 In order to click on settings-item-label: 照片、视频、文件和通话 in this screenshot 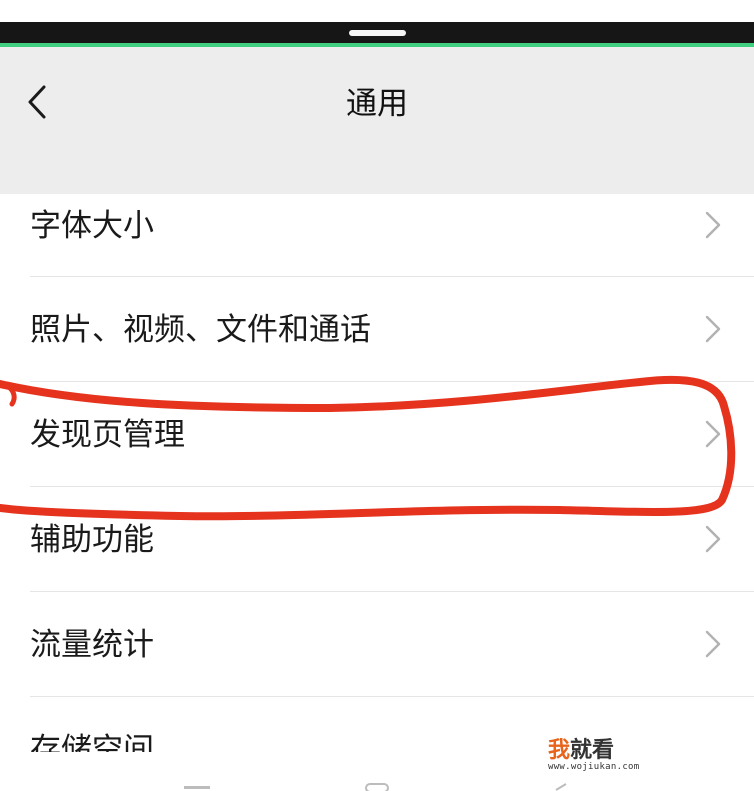, I will do `click(200, 330)`.